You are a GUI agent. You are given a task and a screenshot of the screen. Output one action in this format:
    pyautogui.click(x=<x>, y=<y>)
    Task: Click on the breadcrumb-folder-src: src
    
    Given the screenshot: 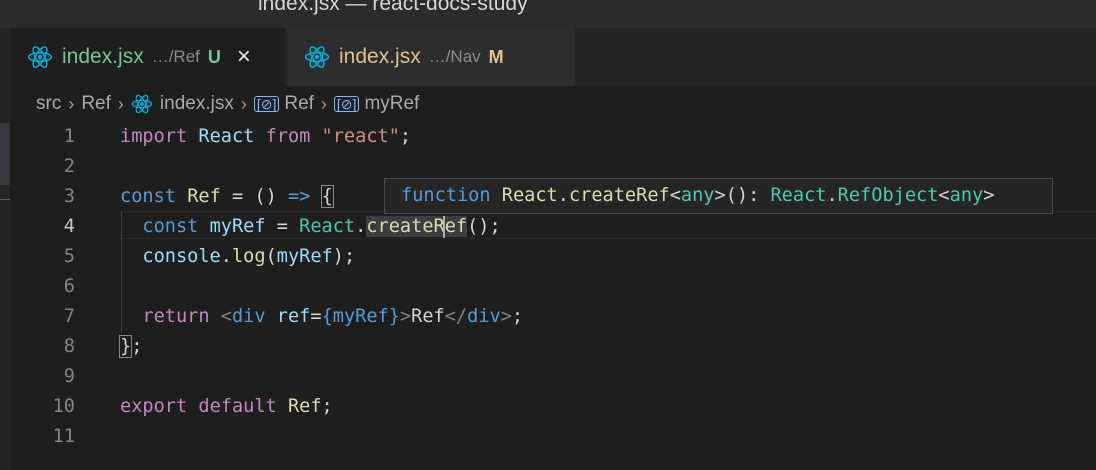 What is the action you would take?
    pyautogui.click(x=48, y=104)
    